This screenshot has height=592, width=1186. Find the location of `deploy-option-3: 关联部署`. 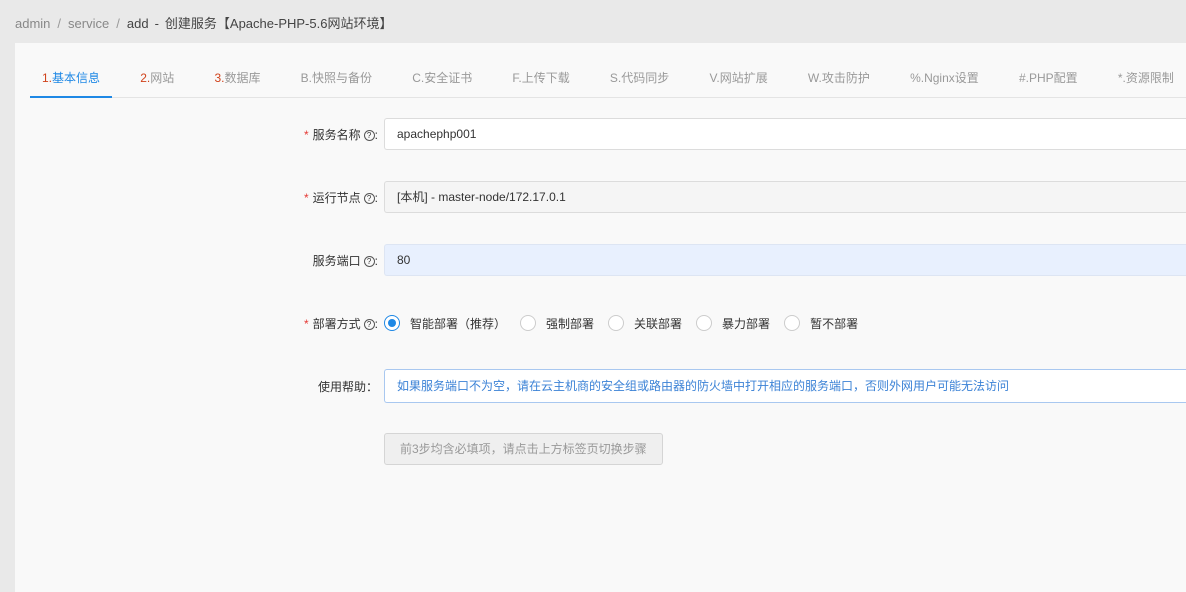

deploy-option-3: 关联部署 is located at coordinates (645, 323).